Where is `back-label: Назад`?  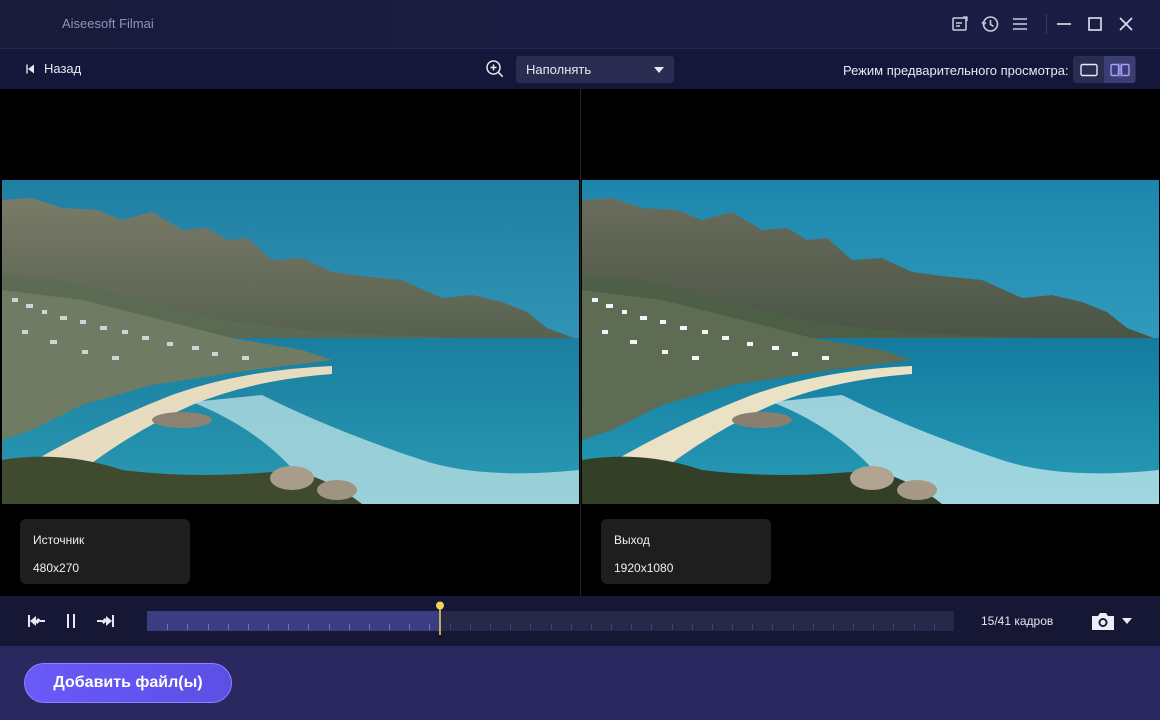 back-label: Назад is located at coordinates (63, 68).